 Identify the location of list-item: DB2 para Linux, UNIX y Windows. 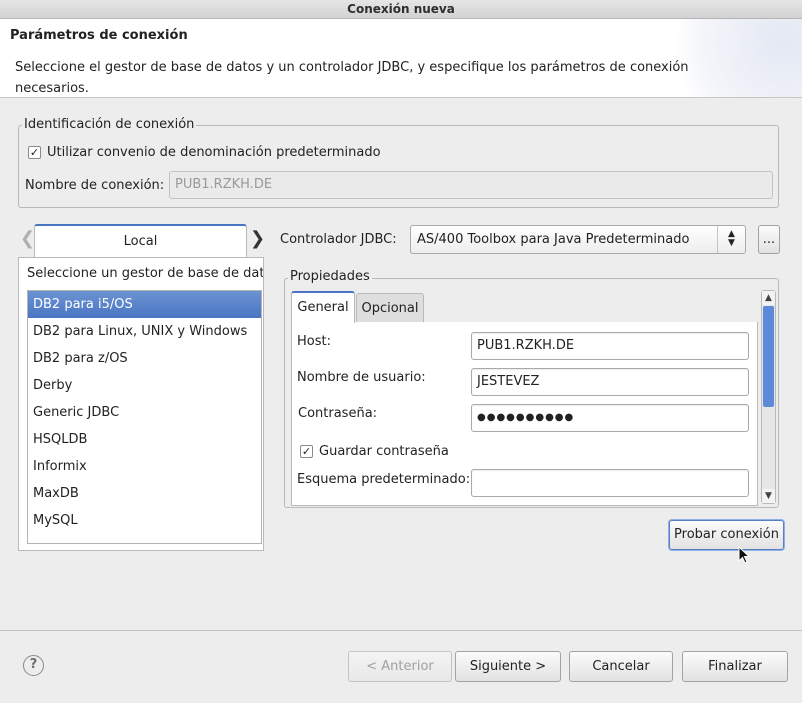
(144, 331).